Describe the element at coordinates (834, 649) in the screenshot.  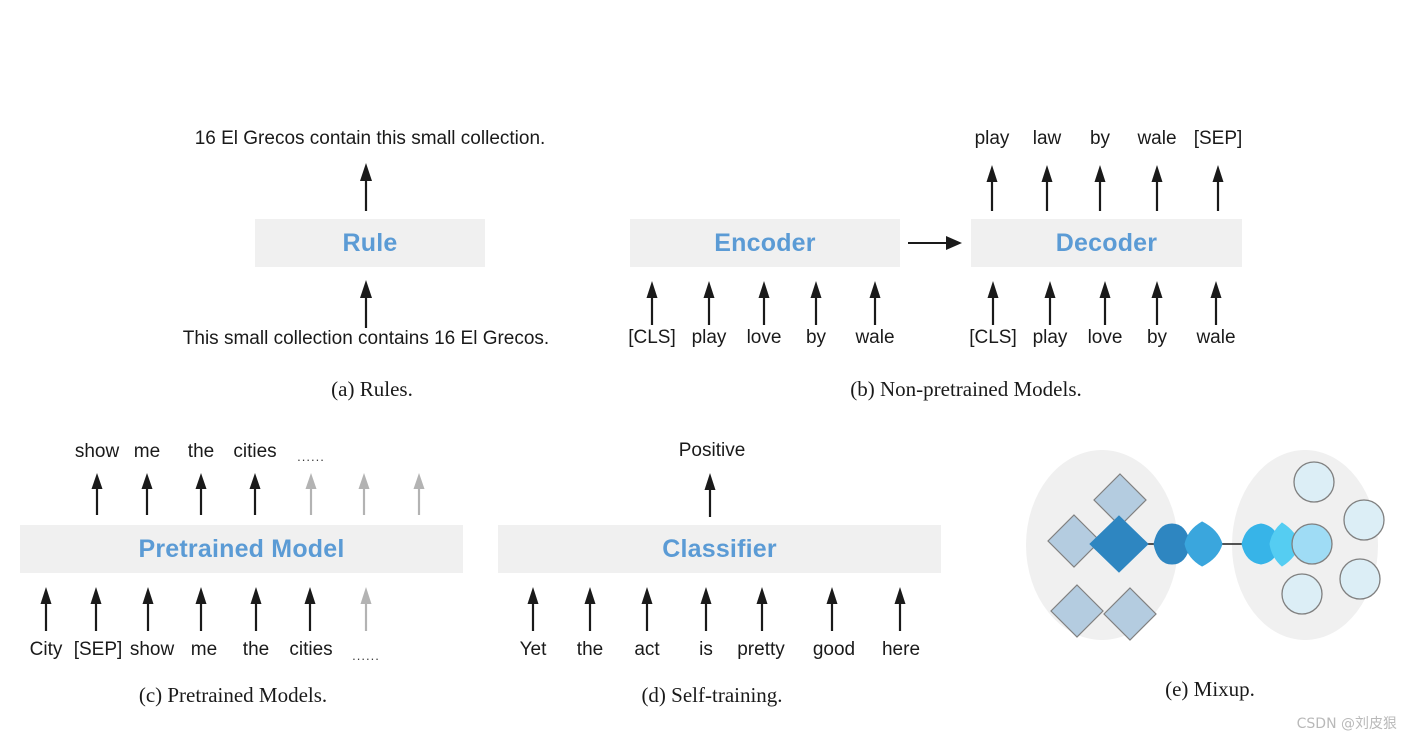
I see `classifier-input-5: good` at that location.